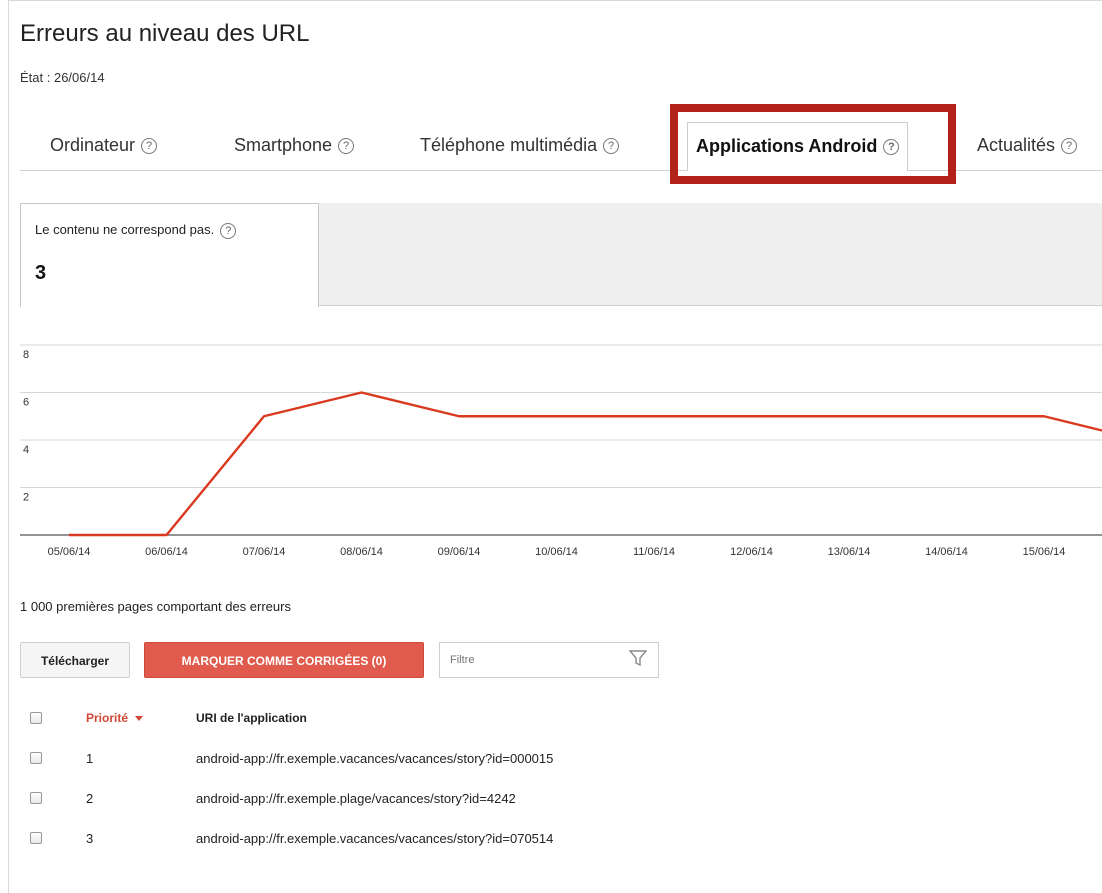  What do you see at coordinates (1044, 552) in the screenshot?
I see `x-tick-label: 15/06/14` at bounding box center [1044, 552].